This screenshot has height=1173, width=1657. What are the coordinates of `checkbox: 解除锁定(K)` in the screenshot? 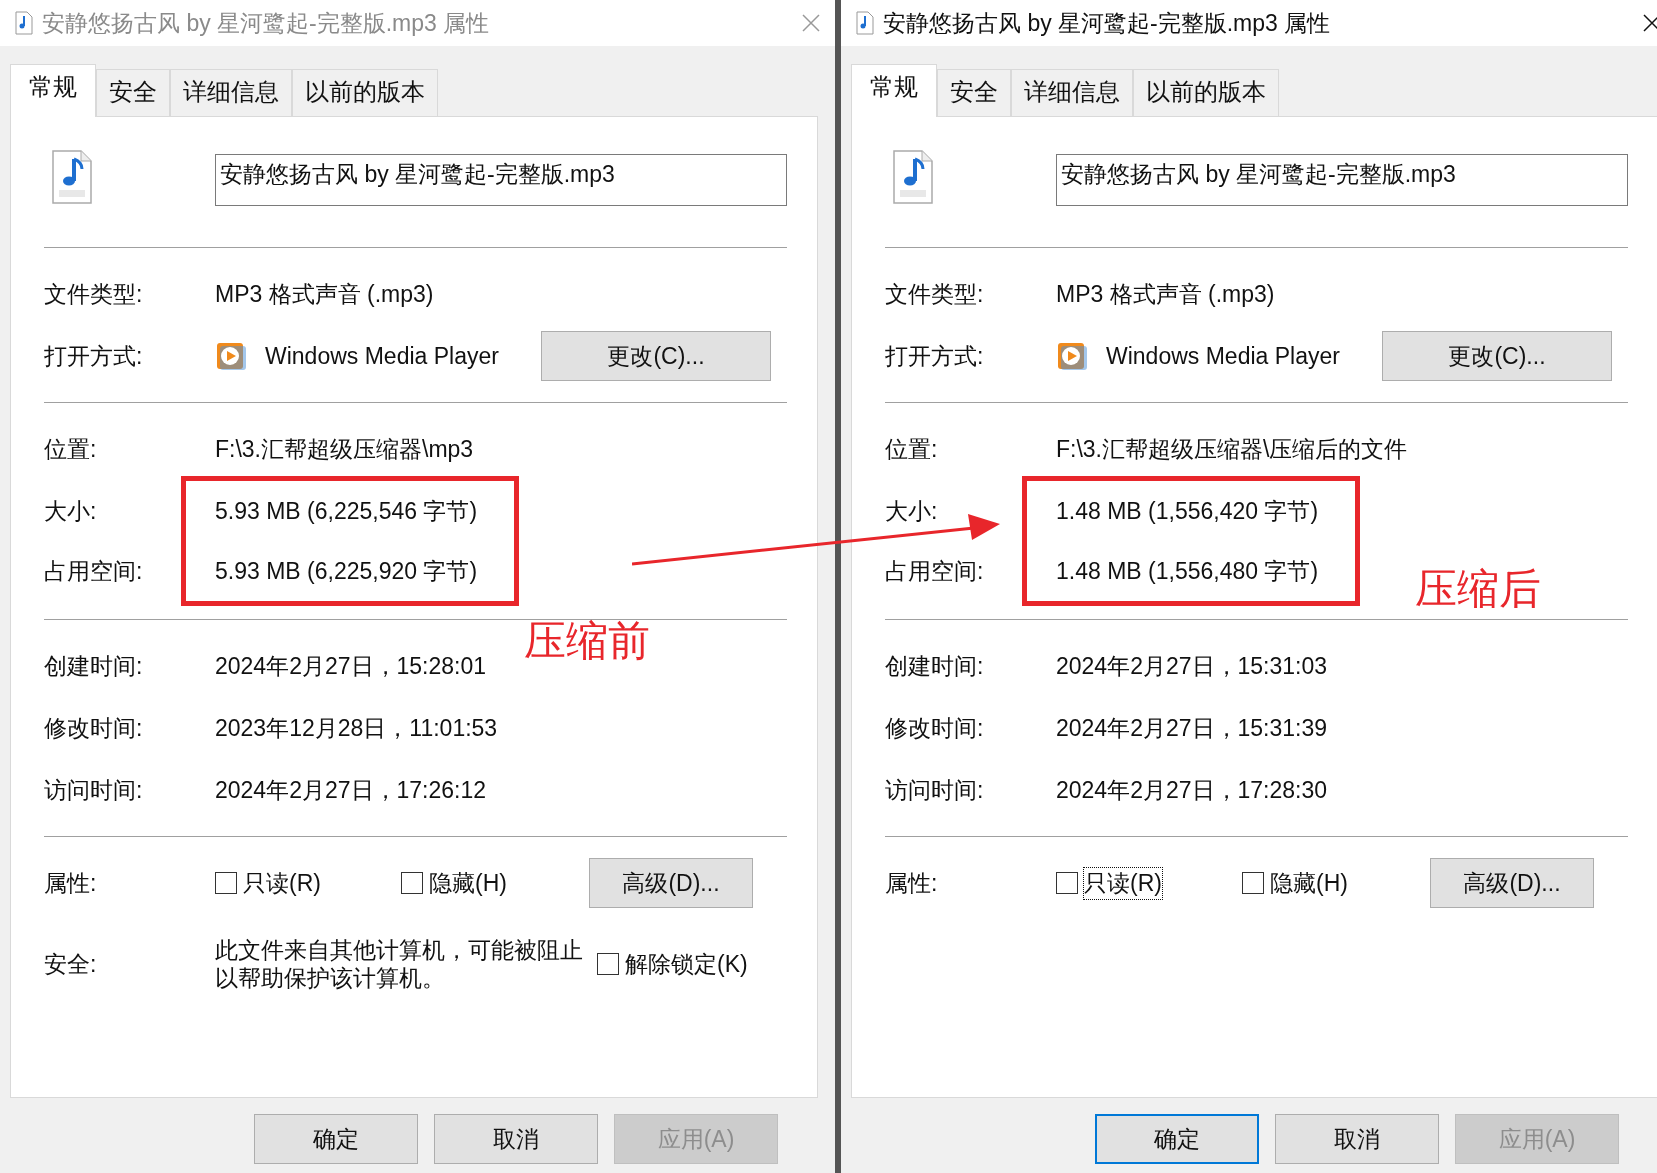 It's located at (672, 964).